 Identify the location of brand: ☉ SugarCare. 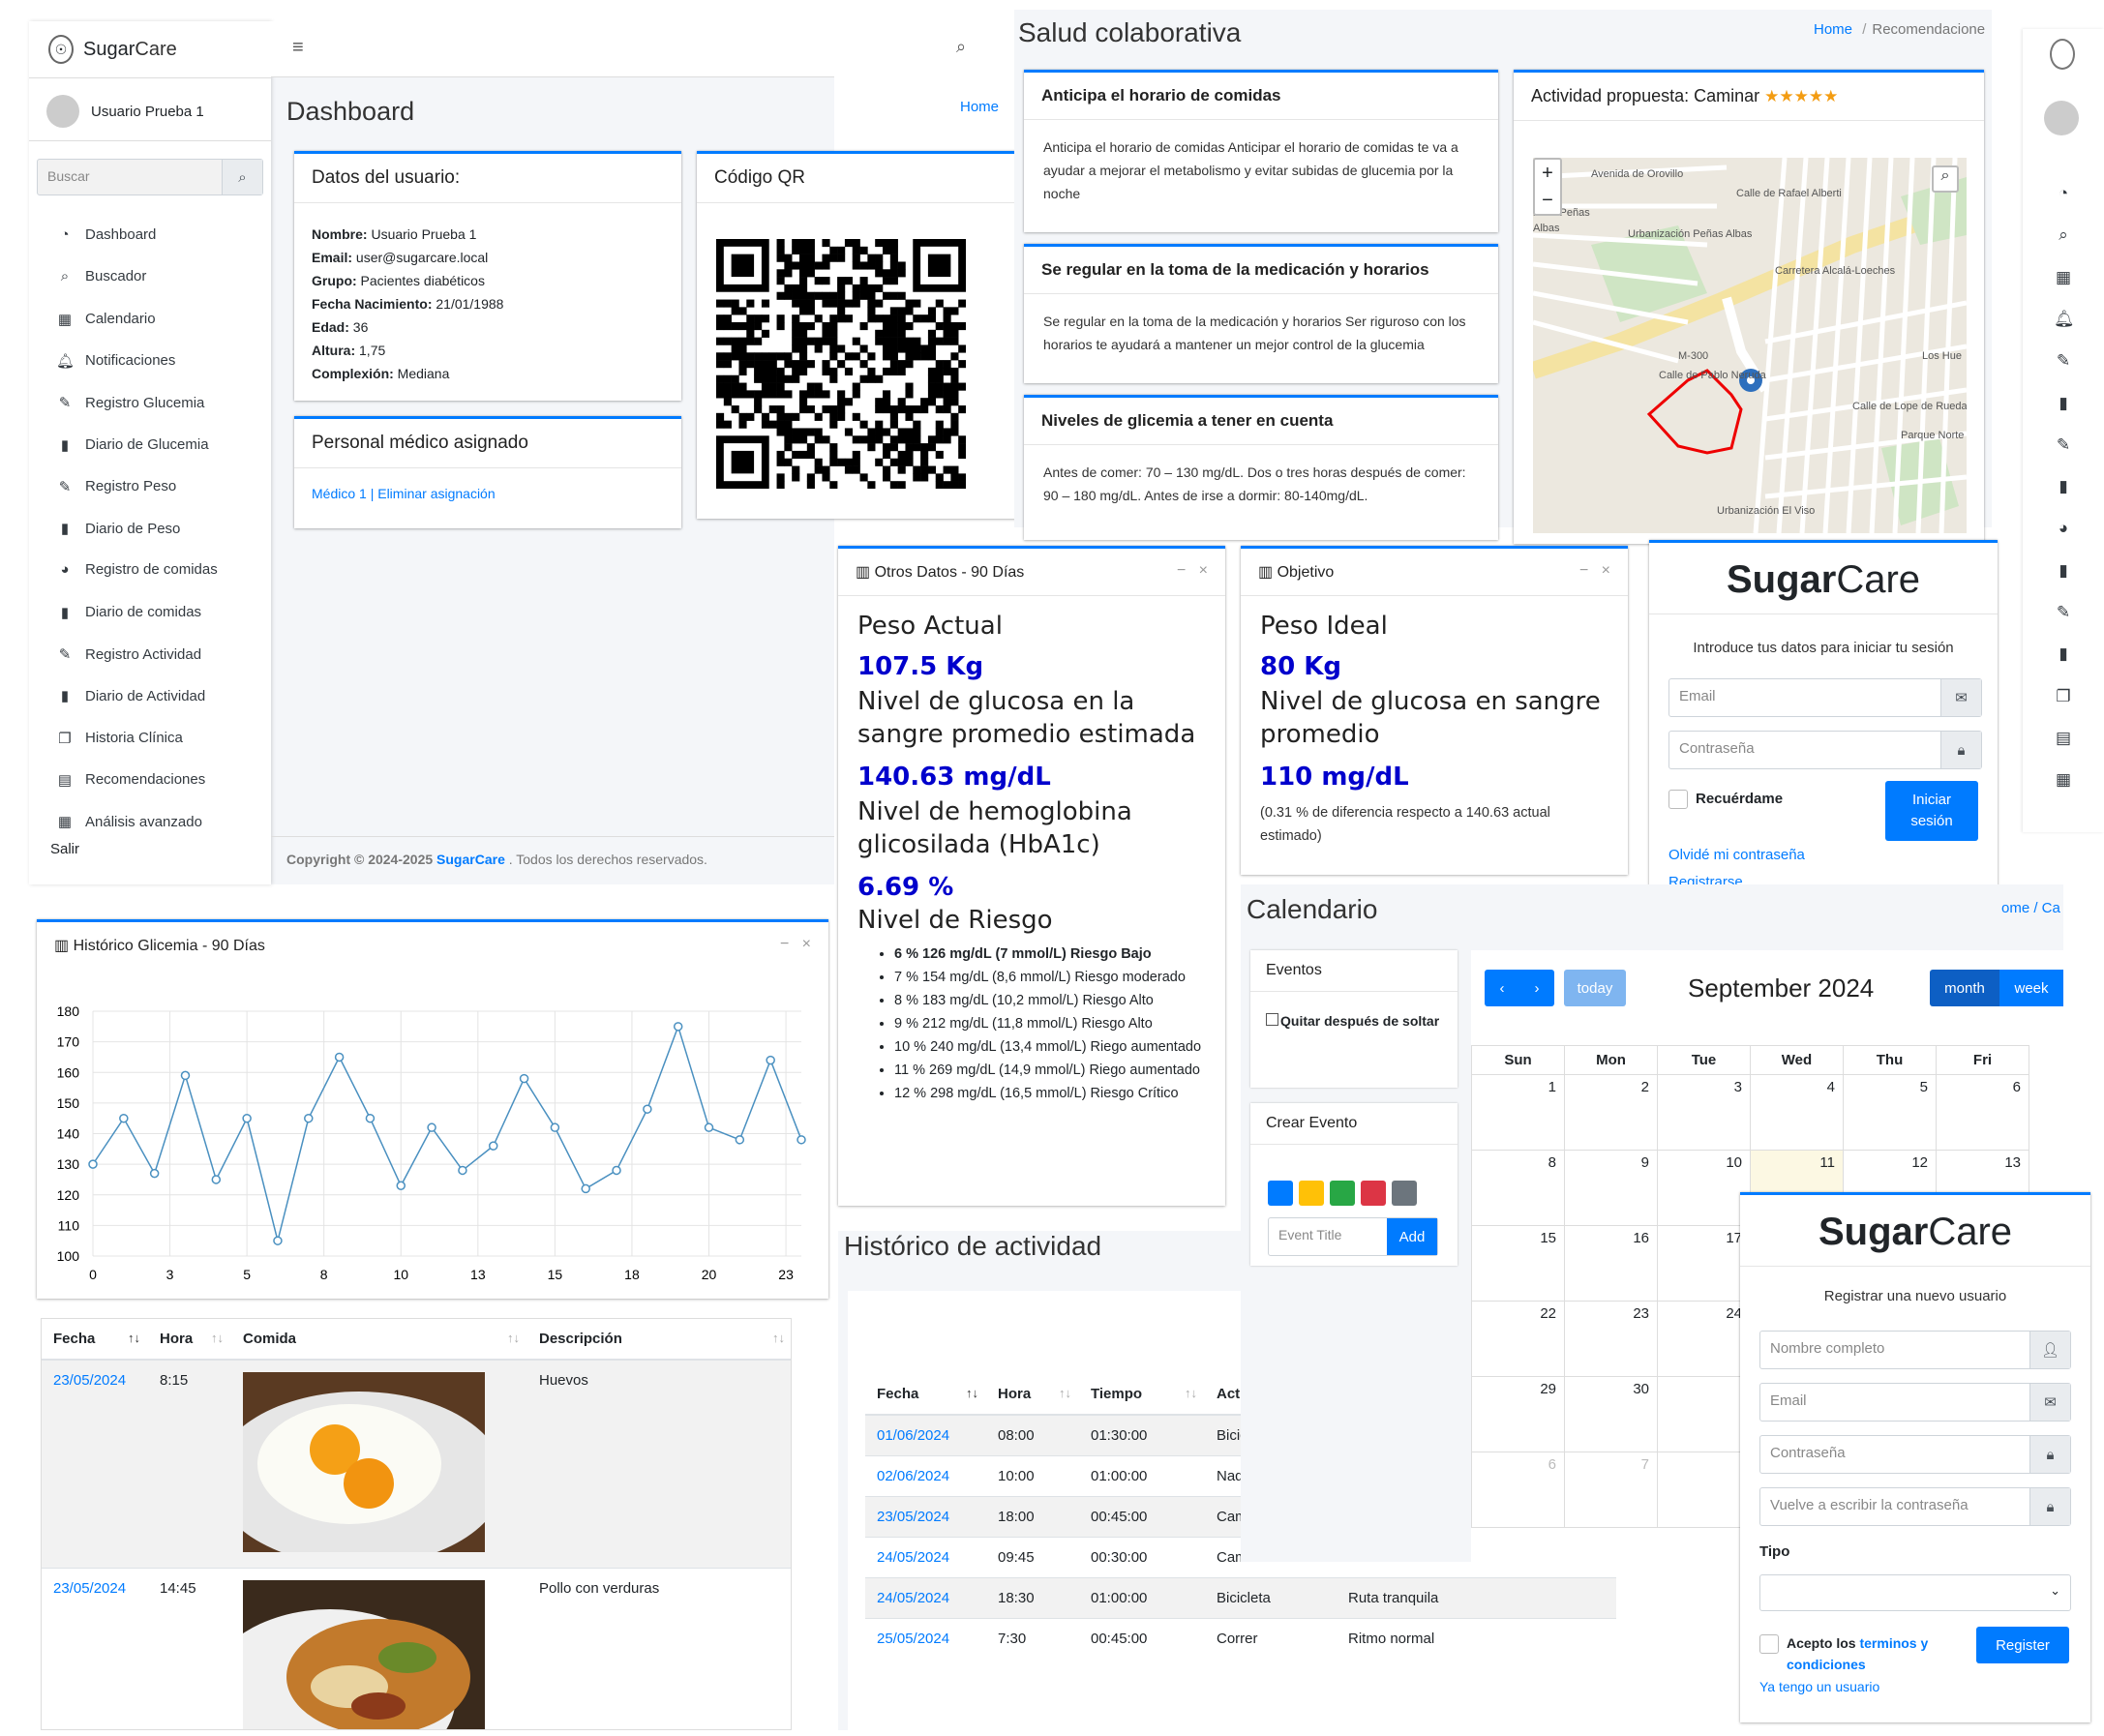
(113, 49).